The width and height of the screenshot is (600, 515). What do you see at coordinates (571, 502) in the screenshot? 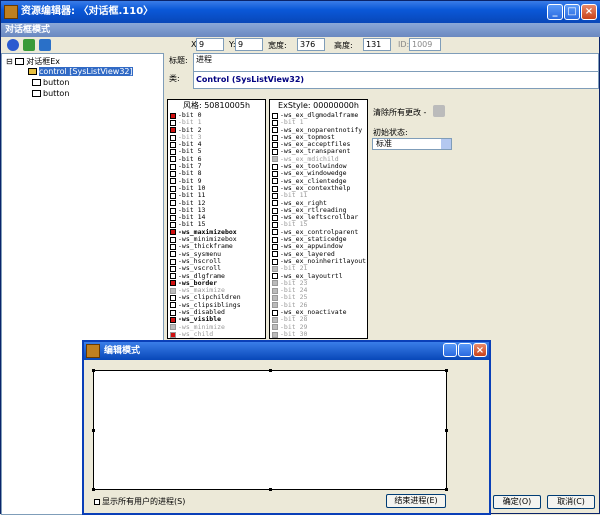
I see `cancel-button: 取消(C)` at bounding box center [571, 502].